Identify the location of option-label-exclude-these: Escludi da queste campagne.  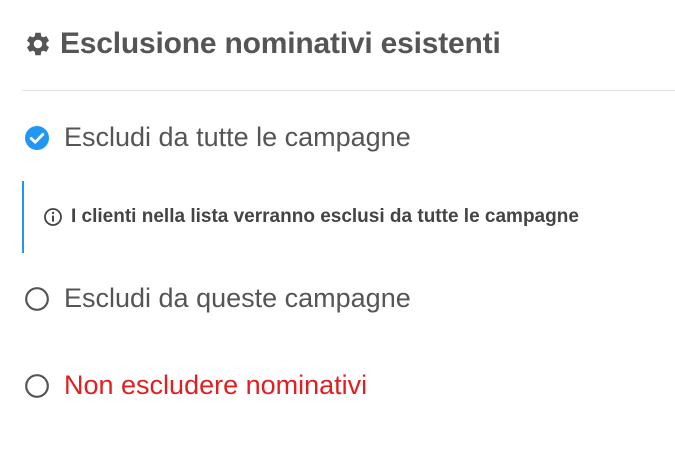
(237, 298).